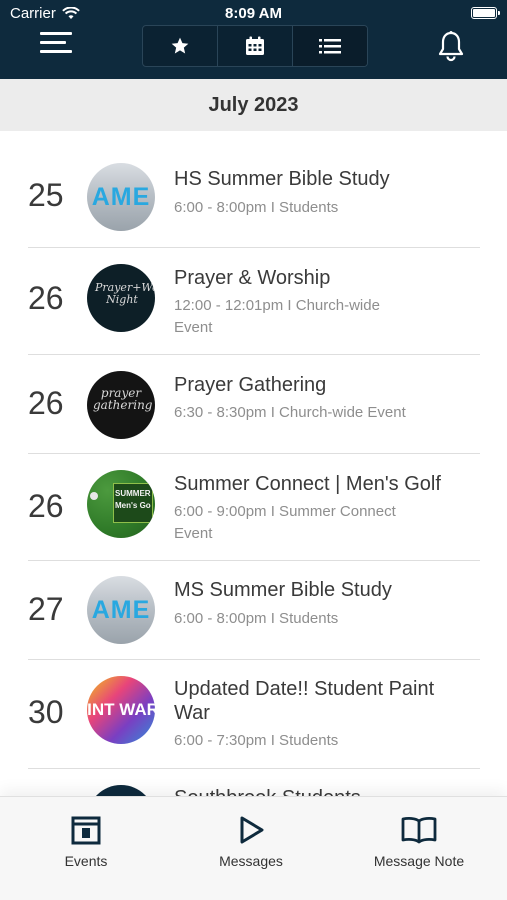 This screenshot has width=507, height=900. I want to click on favorites-view-button, so click(180, 46).